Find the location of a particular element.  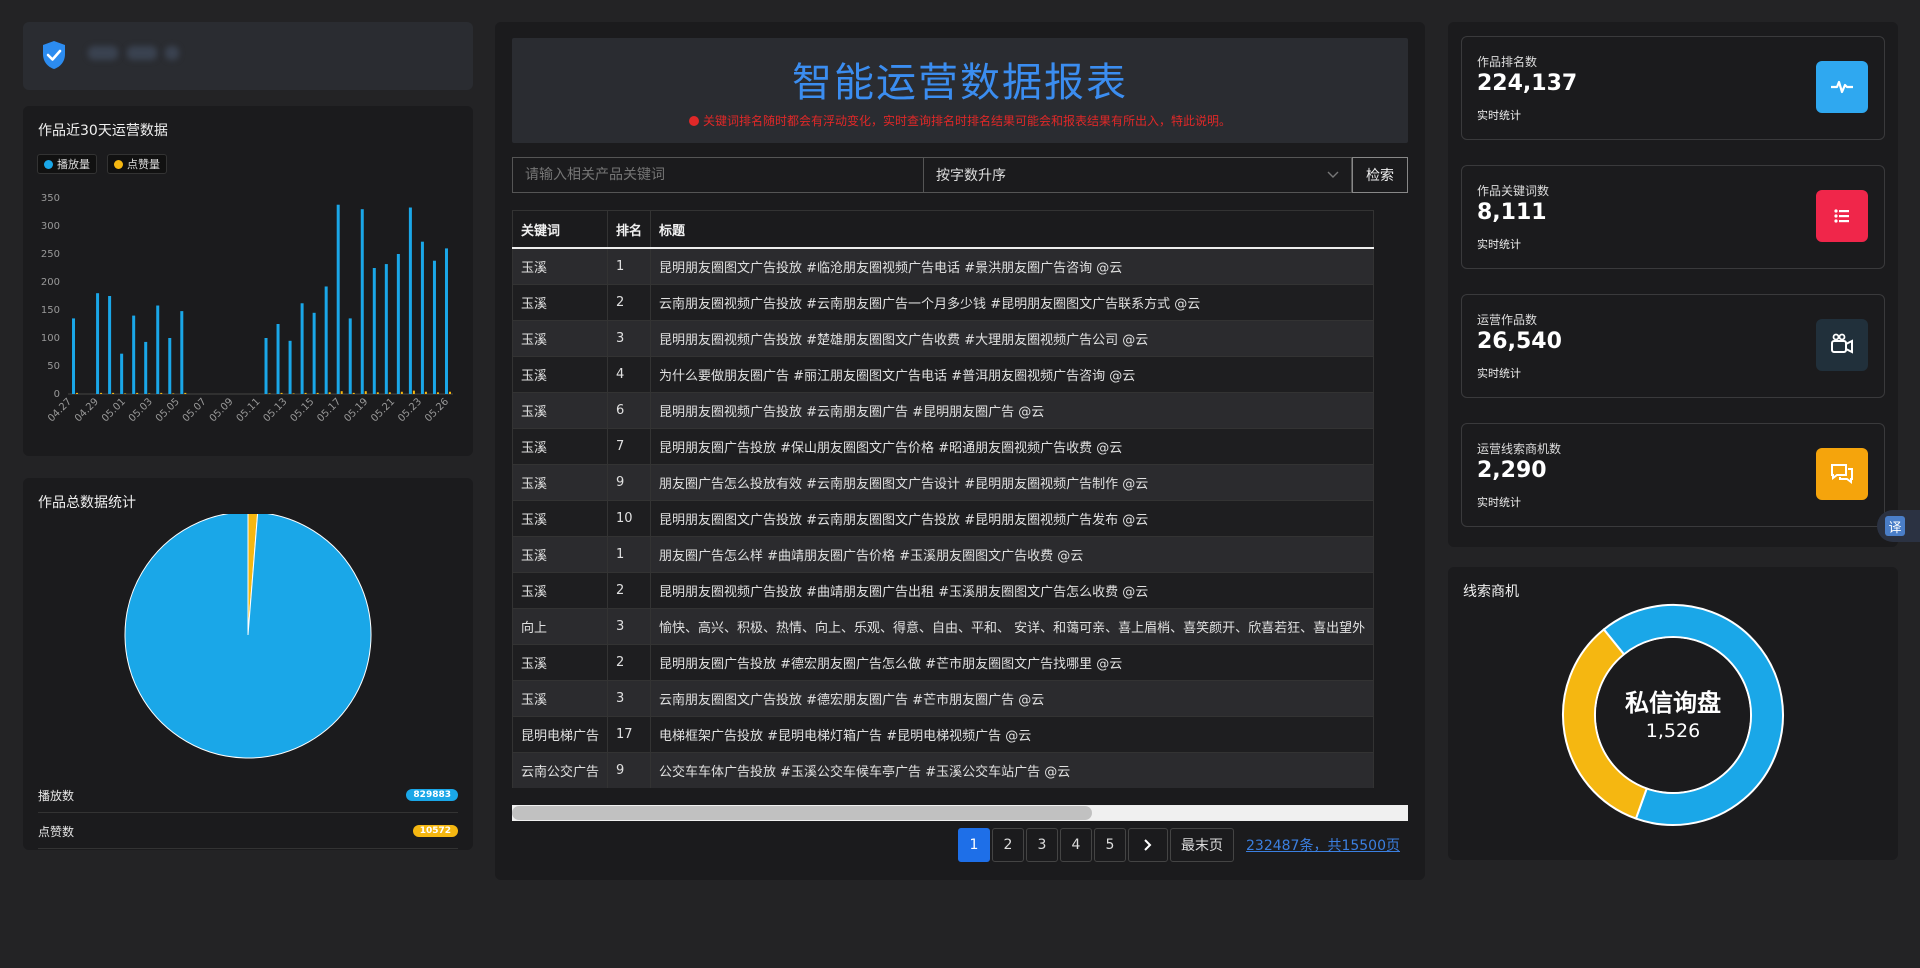

translate-button: 译 is located at coordinates (1898, 526).